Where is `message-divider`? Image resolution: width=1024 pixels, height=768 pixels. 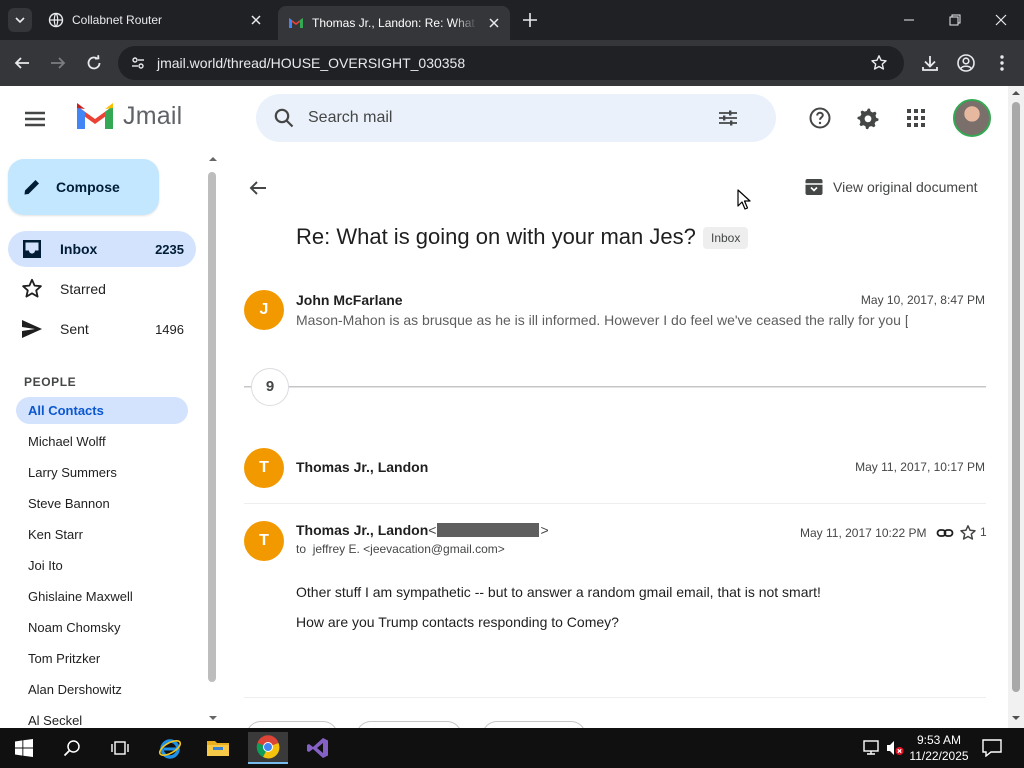
message-divider is located at coordinates (615, 503).